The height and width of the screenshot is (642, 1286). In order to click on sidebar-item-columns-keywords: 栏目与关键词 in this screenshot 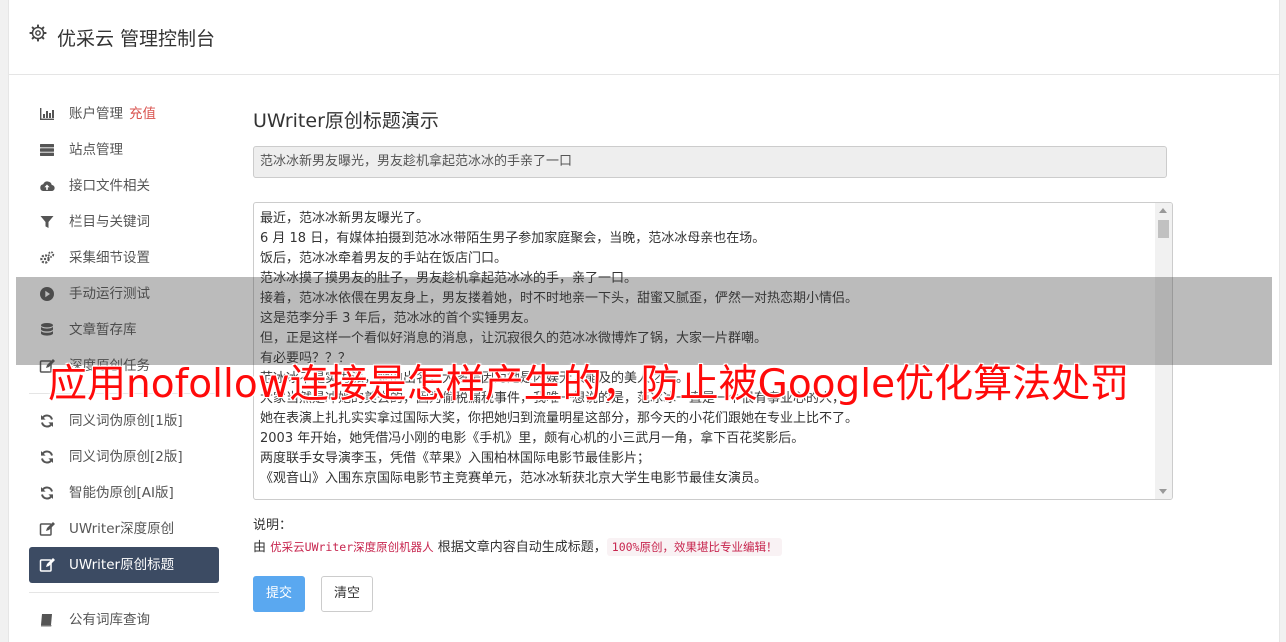, I will do `click(124, 222)`.